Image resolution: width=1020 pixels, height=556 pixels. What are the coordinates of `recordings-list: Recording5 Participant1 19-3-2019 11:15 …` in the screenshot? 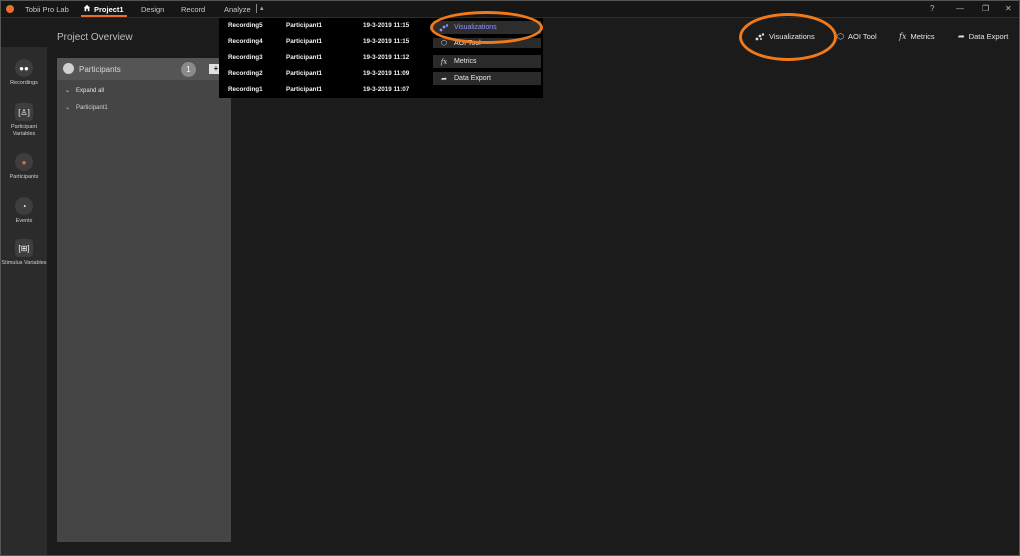 It's located at (325, 58).